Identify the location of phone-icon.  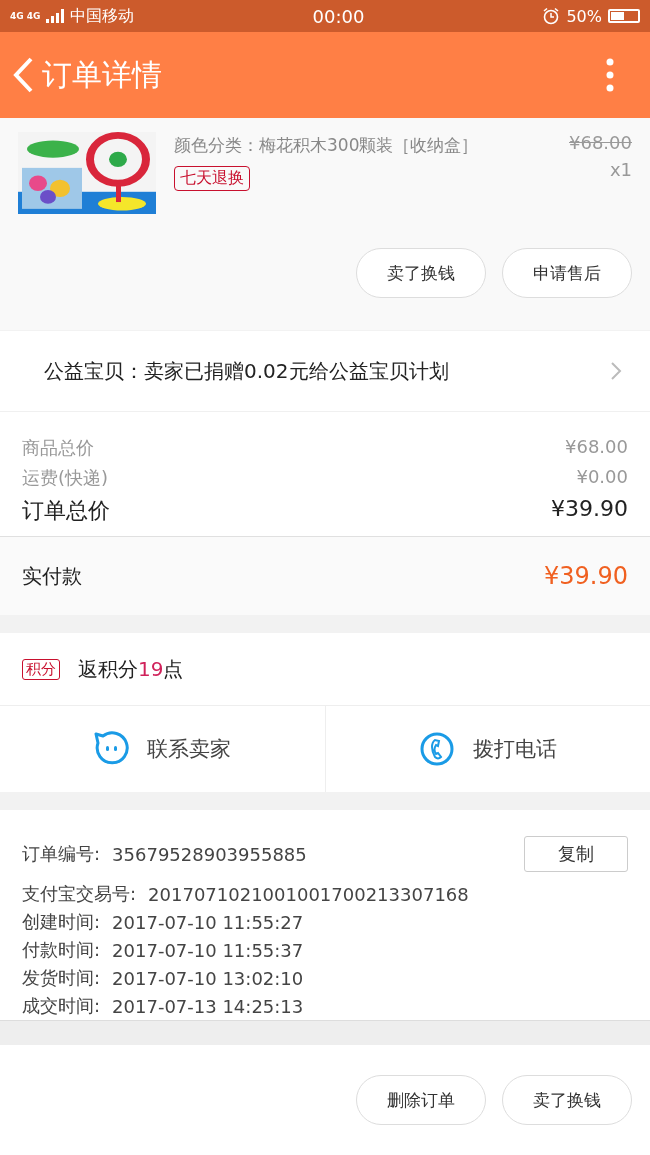
(436, 749).